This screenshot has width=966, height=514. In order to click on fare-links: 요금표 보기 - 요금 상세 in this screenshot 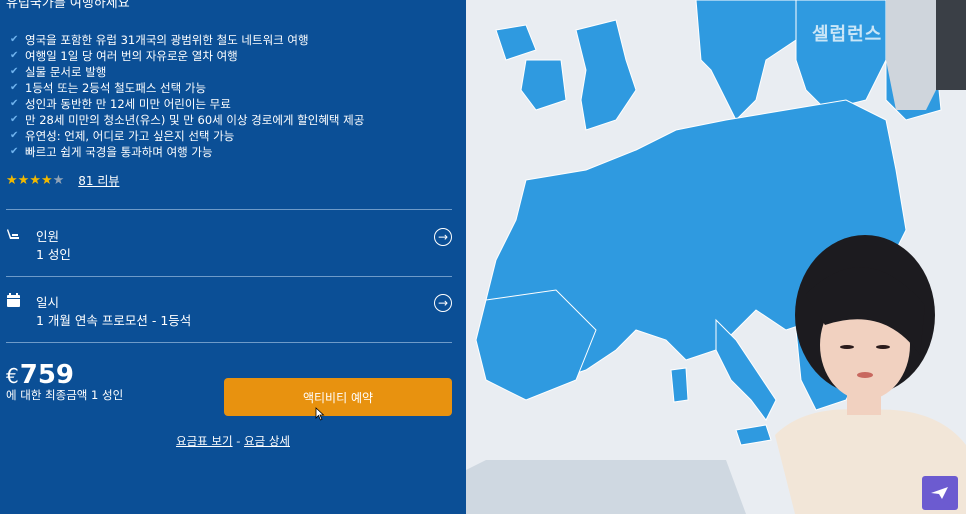, I will do `click(233, 441)`.